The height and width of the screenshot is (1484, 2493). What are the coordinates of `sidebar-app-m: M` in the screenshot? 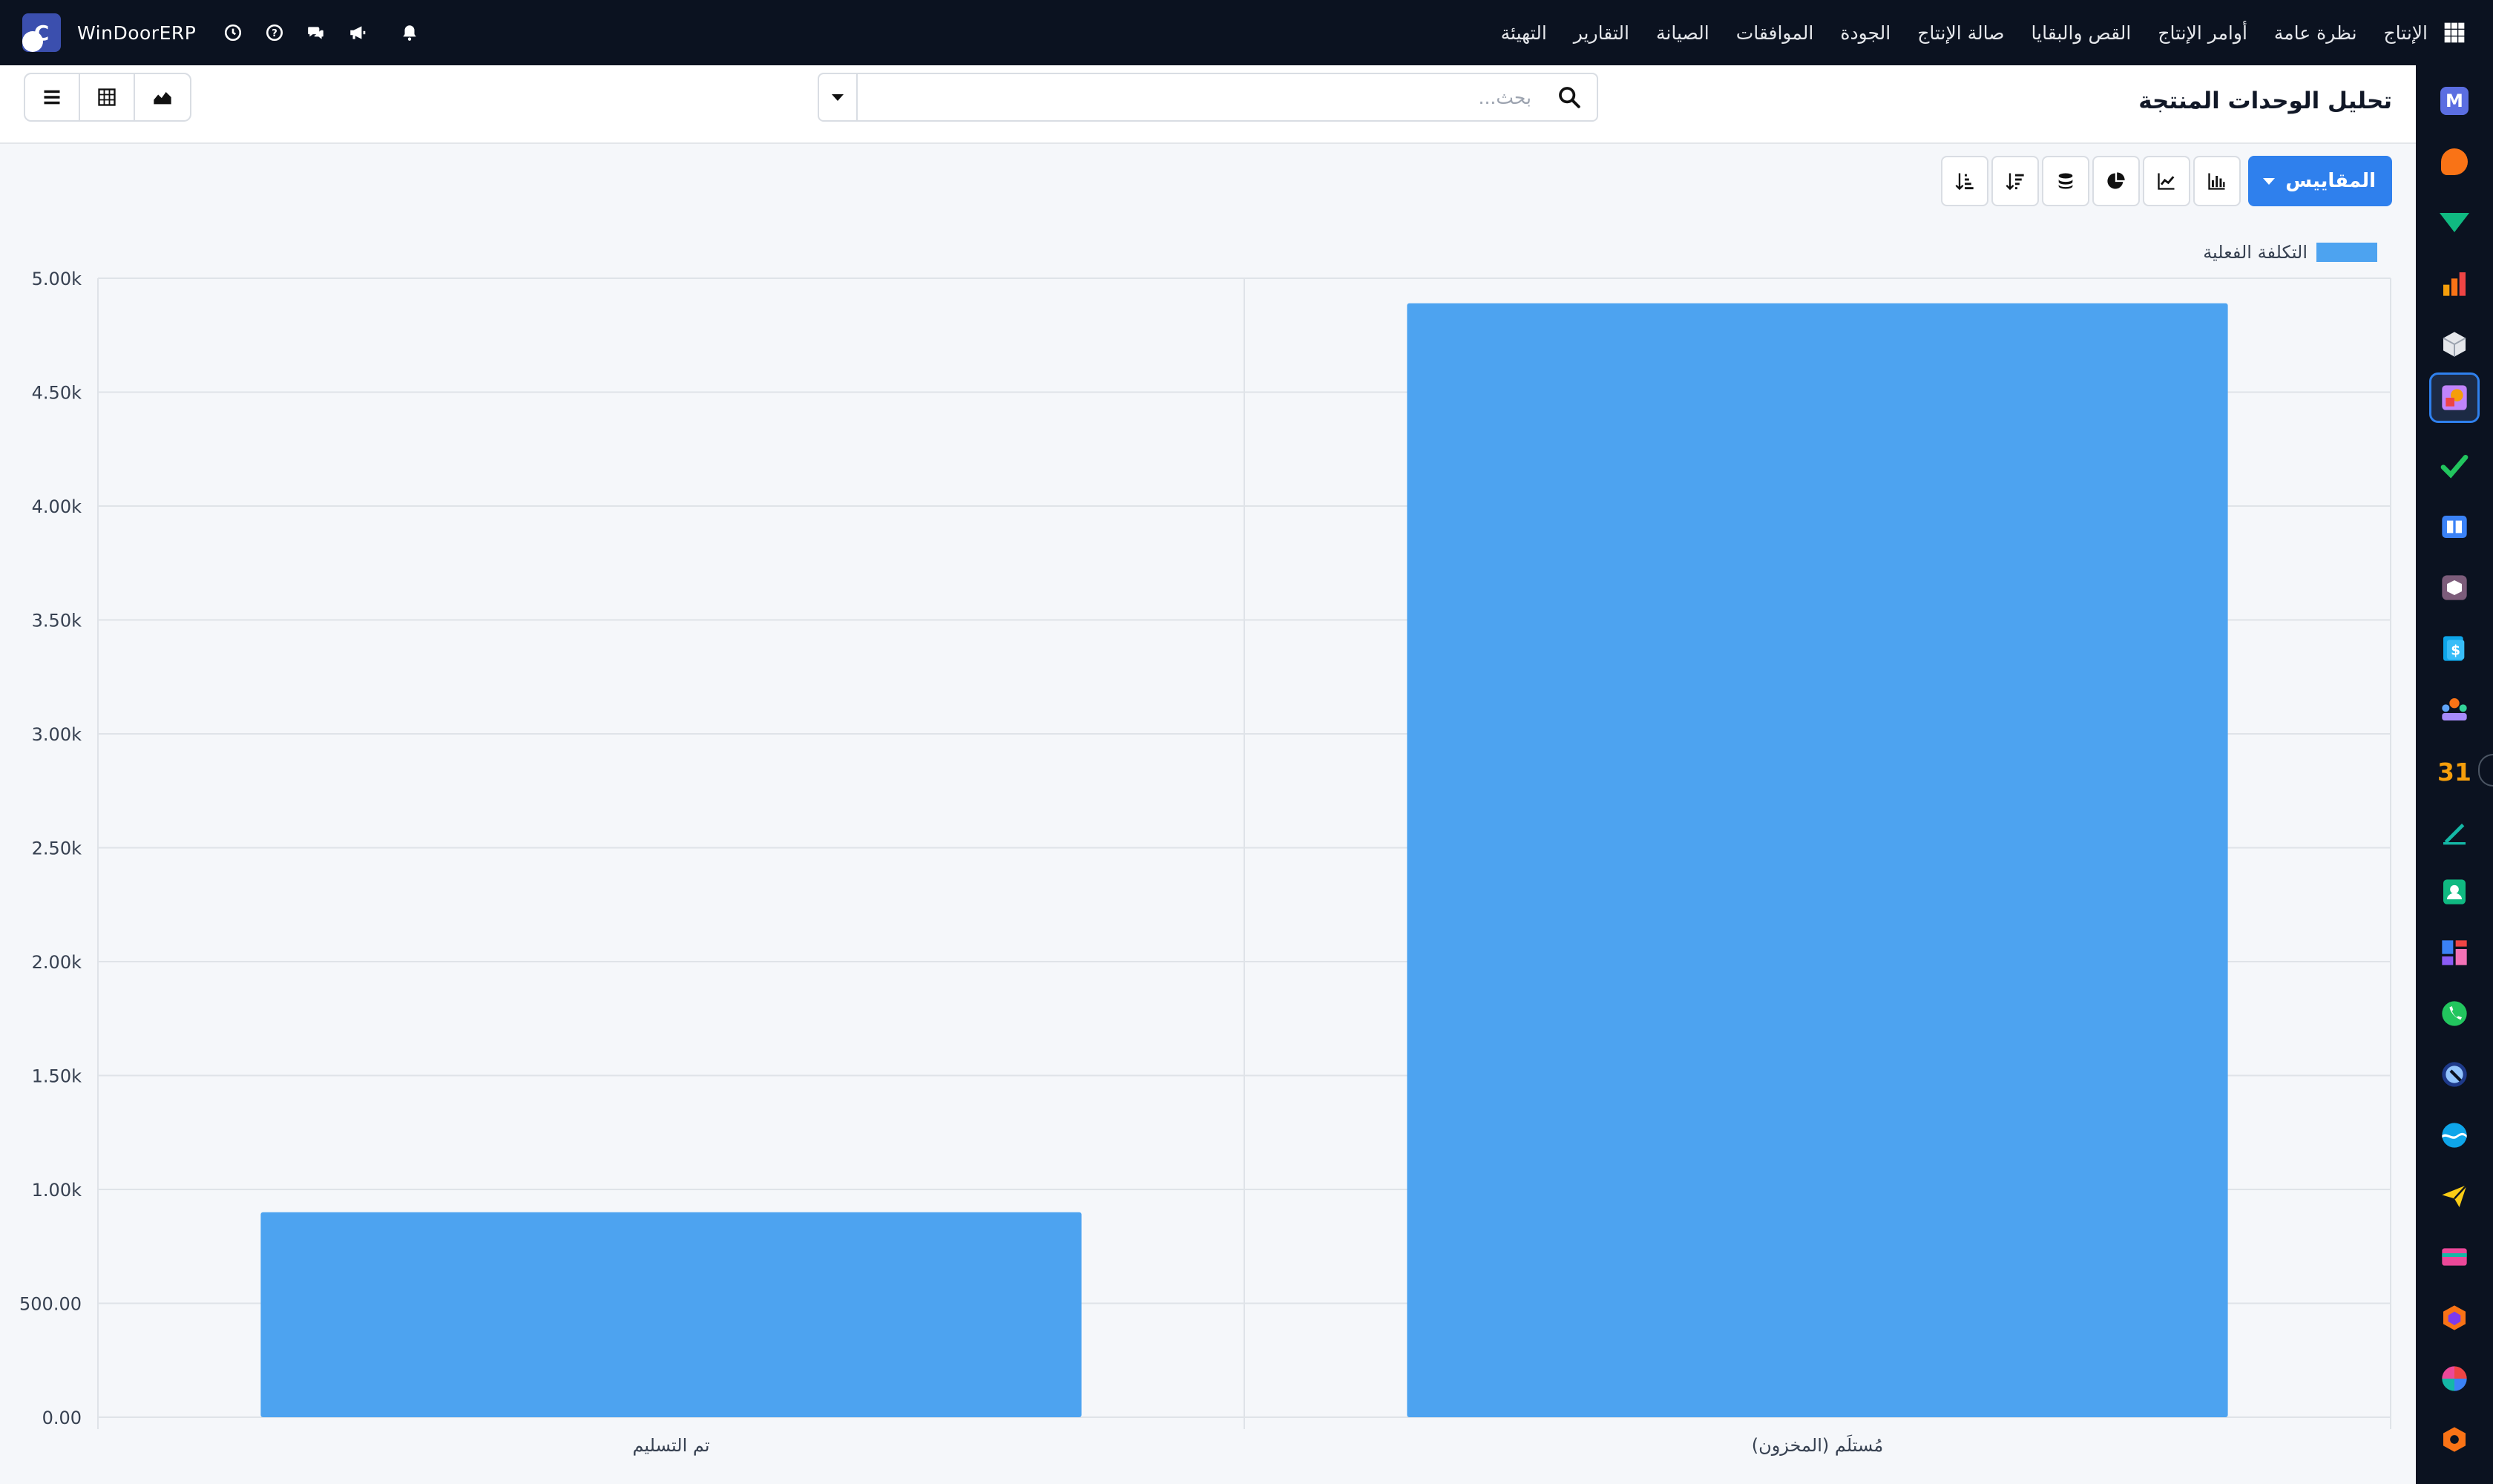 It's located at (2454, 101).